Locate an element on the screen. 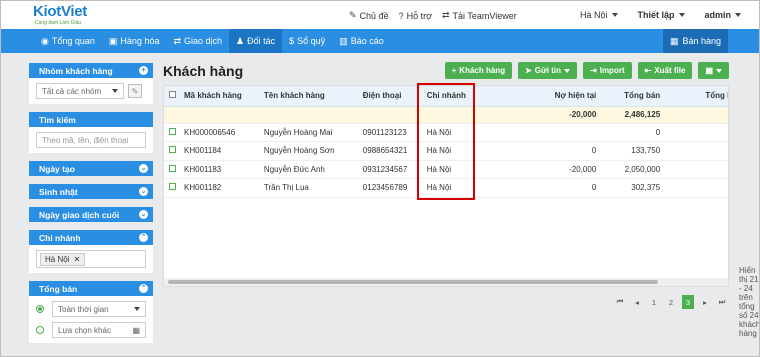 The width and height of the screenshot is (760, 357). col-code: Mã khách hàng is located at coordinates (220, 96).